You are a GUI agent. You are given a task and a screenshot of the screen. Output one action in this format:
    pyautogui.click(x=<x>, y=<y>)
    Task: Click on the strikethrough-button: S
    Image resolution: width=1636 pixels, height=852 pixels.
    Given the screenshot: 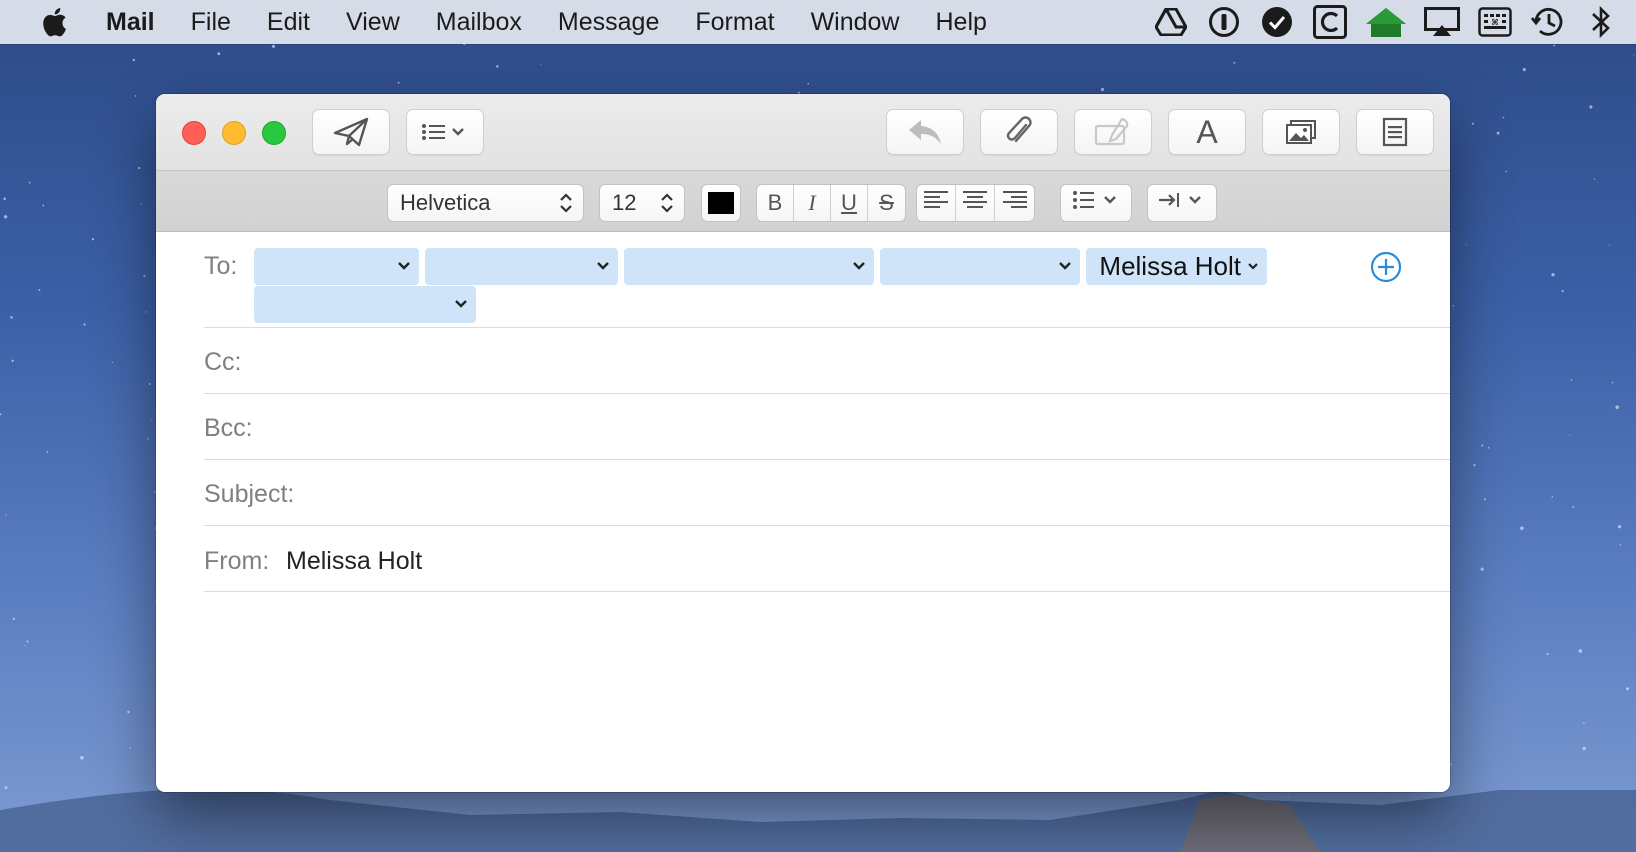 What is the action you would take?
    pyautogui.click(x=886, y=203)
    